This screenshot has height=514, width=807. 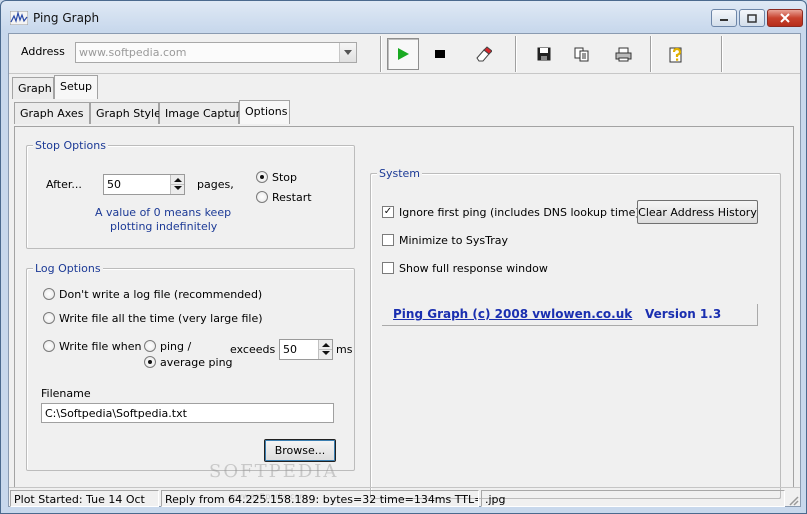 What do you see at coordinates (388, 212) in the screenshot?
I see `ignore-first-ping-checkbox: ✓` at bounding box center [388, 212].